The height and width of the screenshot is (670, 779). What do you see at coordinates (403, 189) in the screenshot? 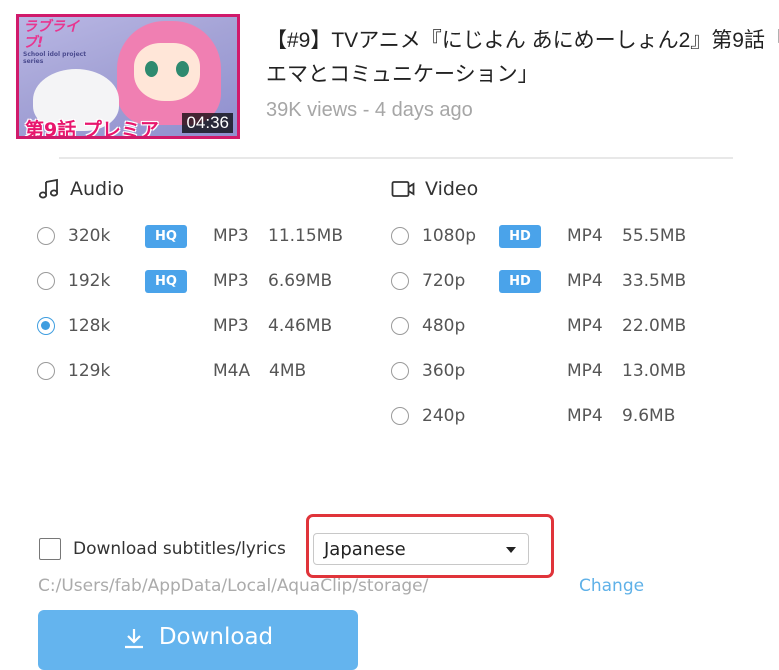
I see `video-camera-icon` at bounding box center [403, 189].